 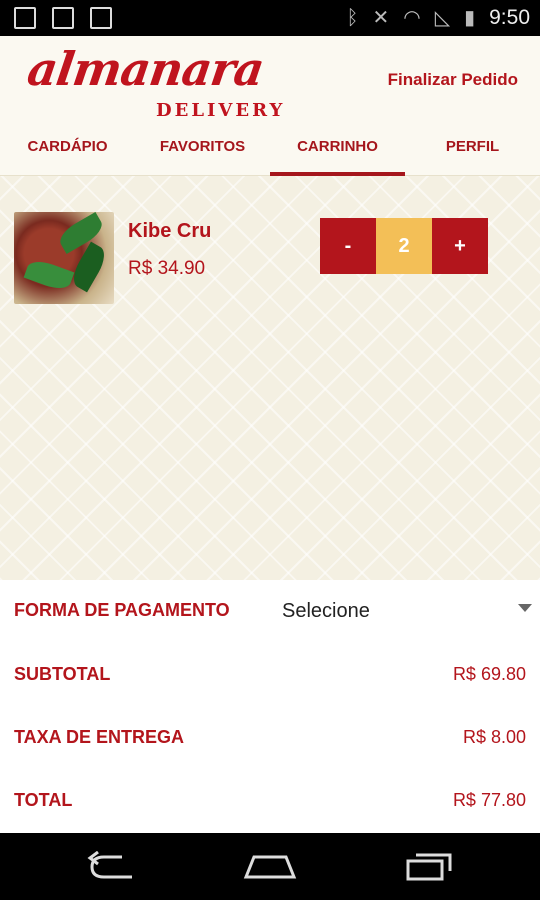 What do you see at coordinates (470, 18) in the screenshot?
I see `battery-icon: ▮` at bounding box center [470, 18].